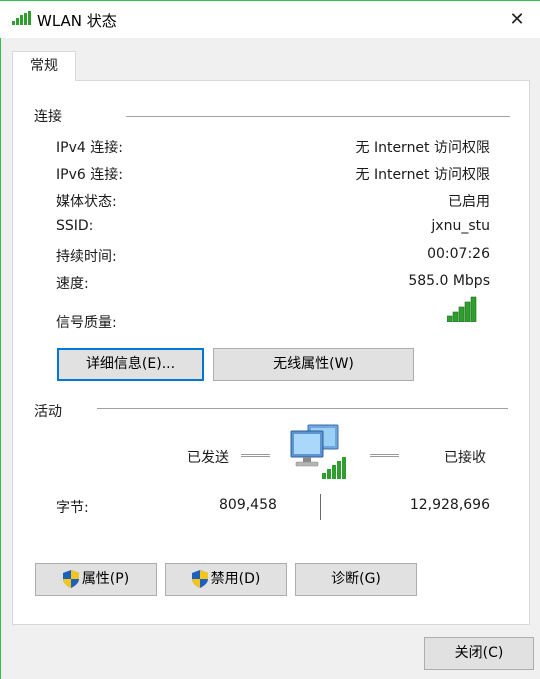  Describe the element at coordinates (86, 323) in the screenshot. I see `signal-quality-label: 信号质量:` at that location.